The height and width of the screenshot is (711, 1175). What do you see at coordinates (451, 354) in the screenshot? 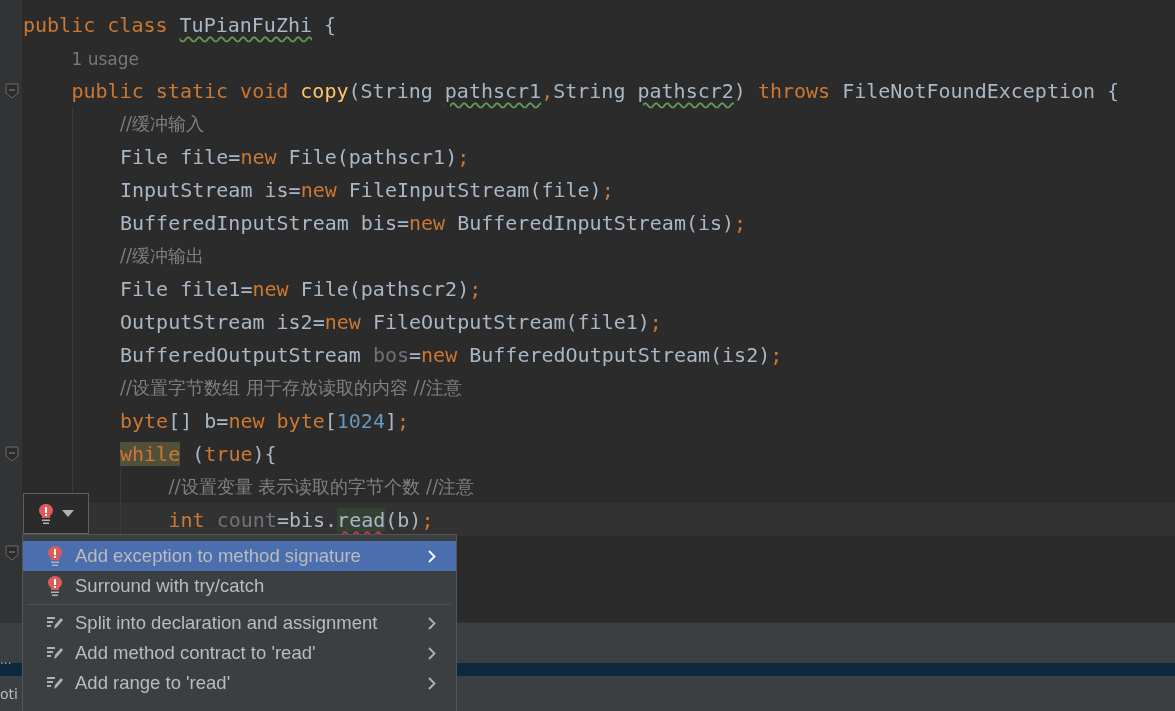
I see `code-line: BufferedOutputStream bos=new BufferedOutputStream(is2);` at bounding box center [451, 354].